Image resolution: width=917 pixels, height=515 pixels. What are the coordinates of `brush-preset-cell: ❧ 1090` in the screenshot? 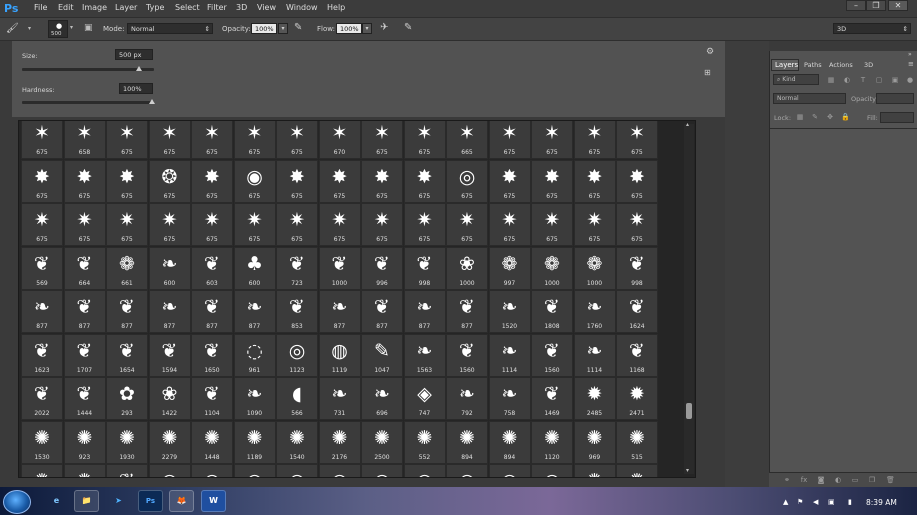 It's located at (254, 398).